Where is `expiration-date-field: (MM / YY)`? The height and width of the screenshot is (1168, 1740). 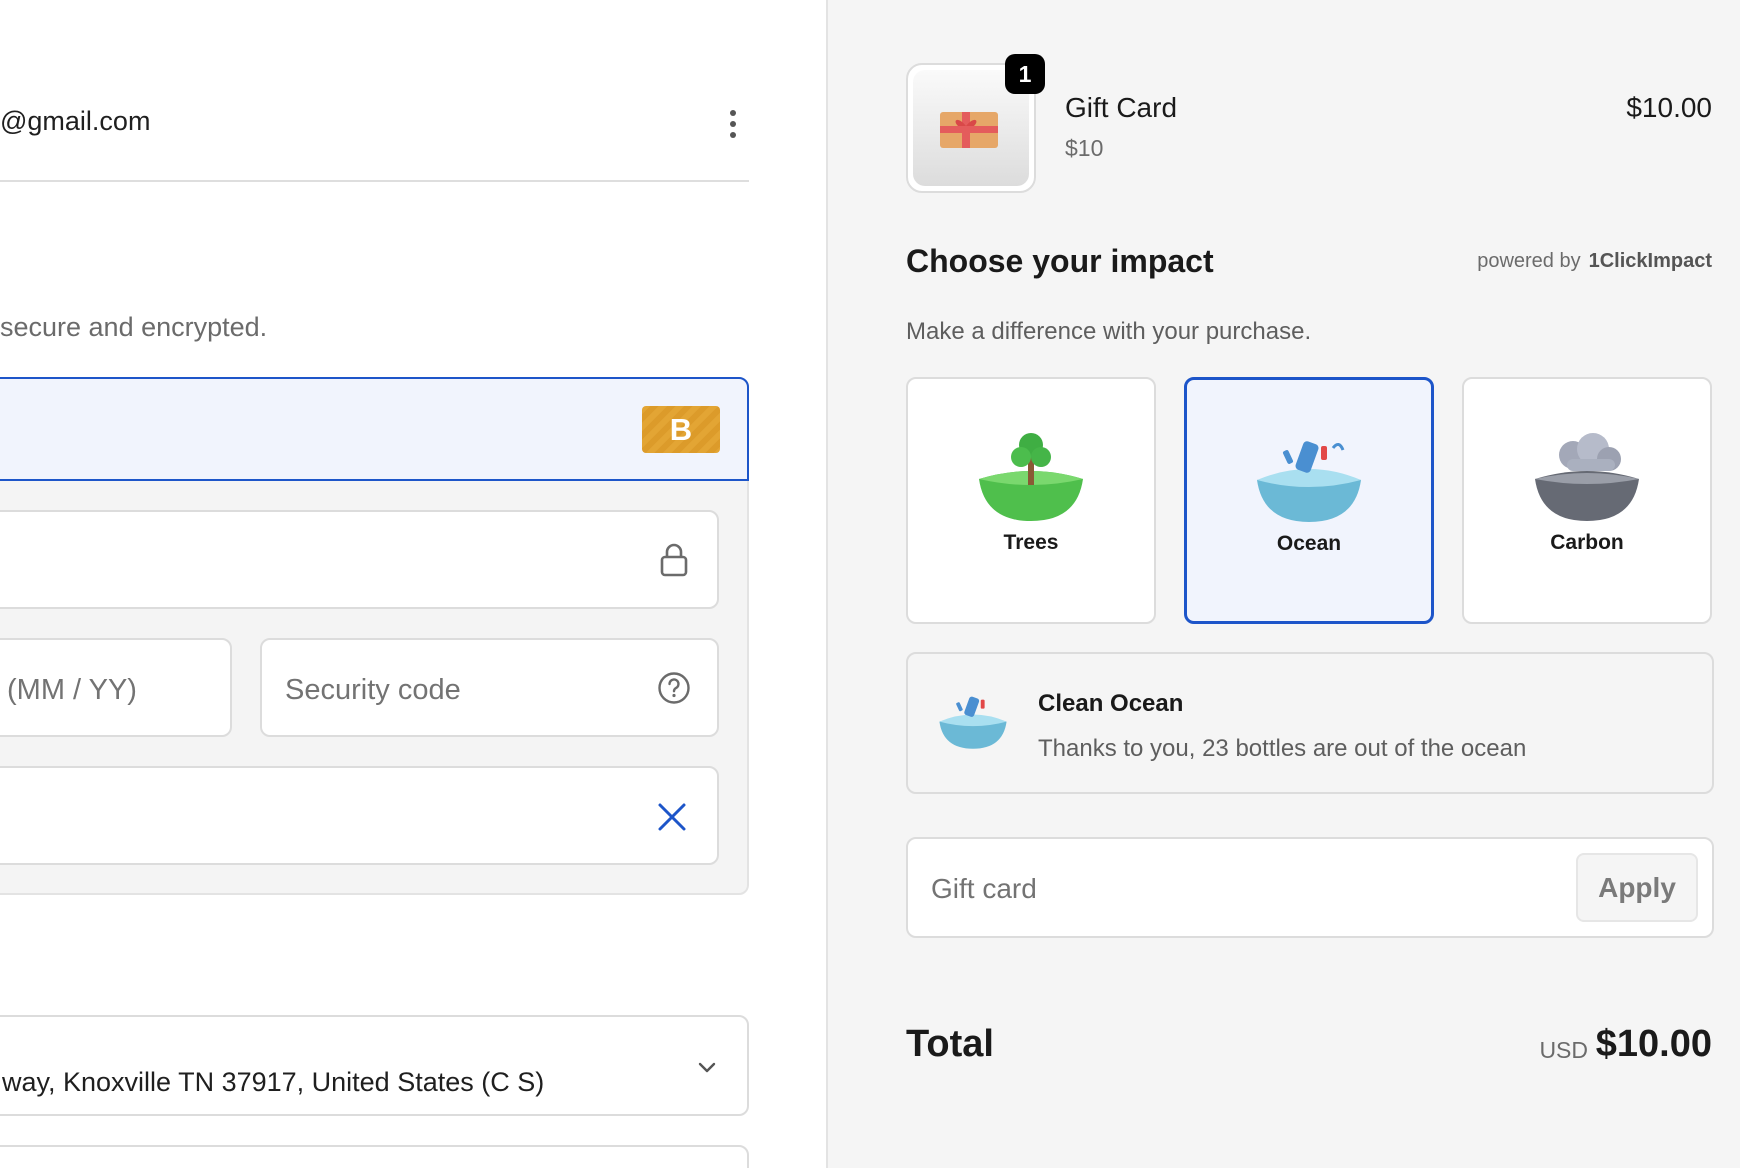
expiration-date-field: (MM / YY) is located at coordinates (116, 687).